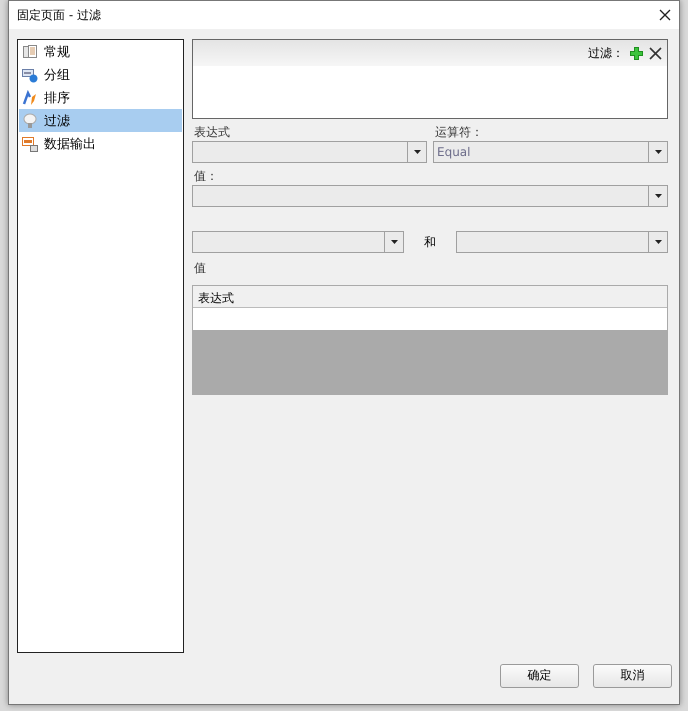 The image size is (688, 711). I want to click on range-start-dropdown, so click(298, 242).